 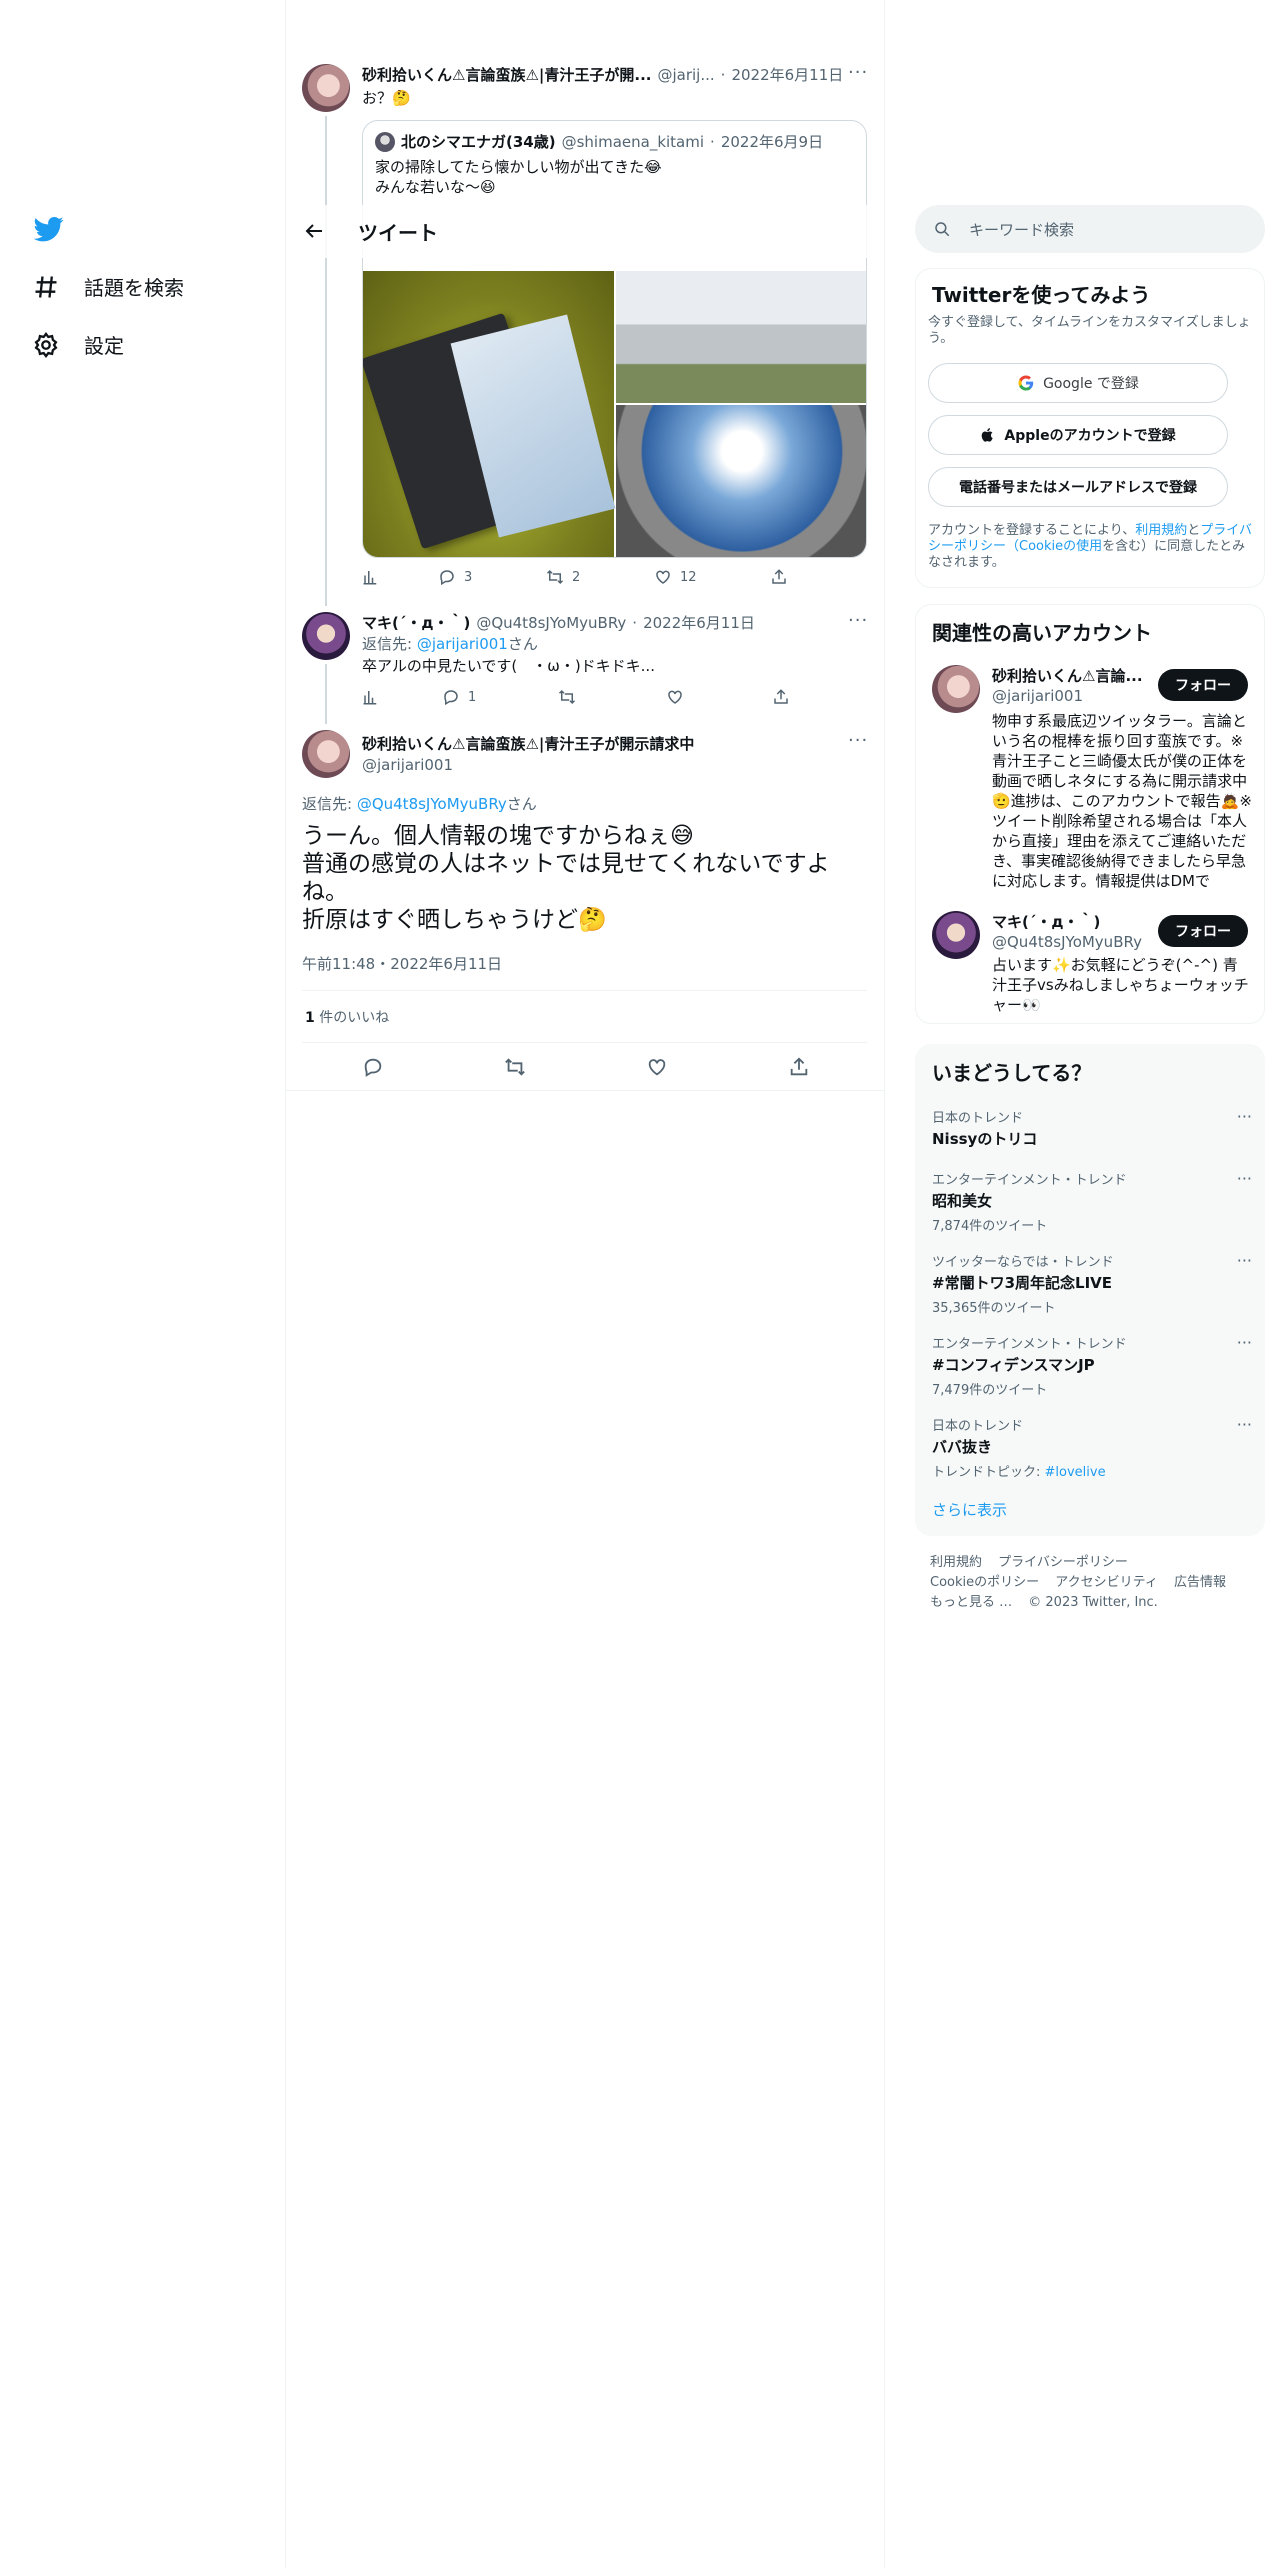 What do you see at coordinates (454, 920) in the screenshot?
I see `focused-text-line: 折原はすぐ晒しちゃうけど🤔` at bounding box center [454, 920].